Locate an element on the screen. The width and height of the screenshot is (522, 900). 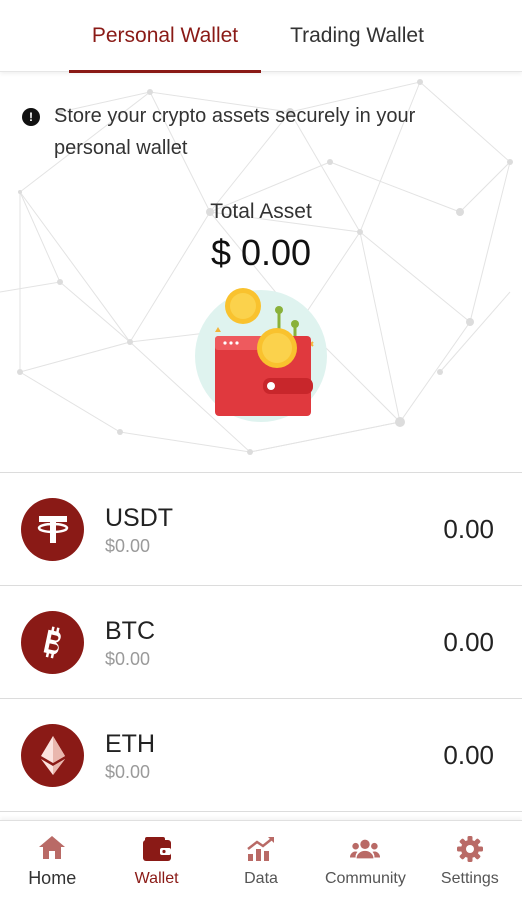
nav-label: Home is located at coordinates (52, 878).